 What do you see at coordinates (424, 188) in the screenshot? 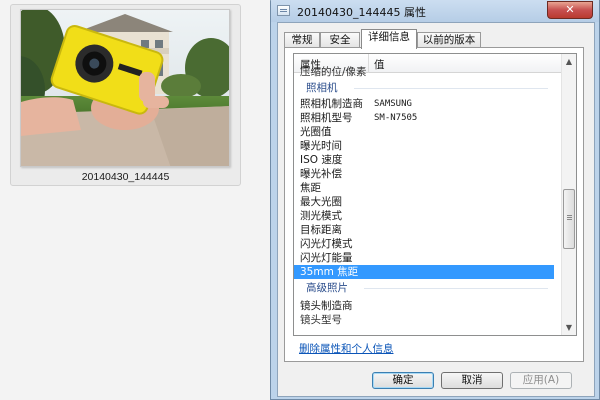
I see `list-item: 焦距` at bounding box center [424, 188].